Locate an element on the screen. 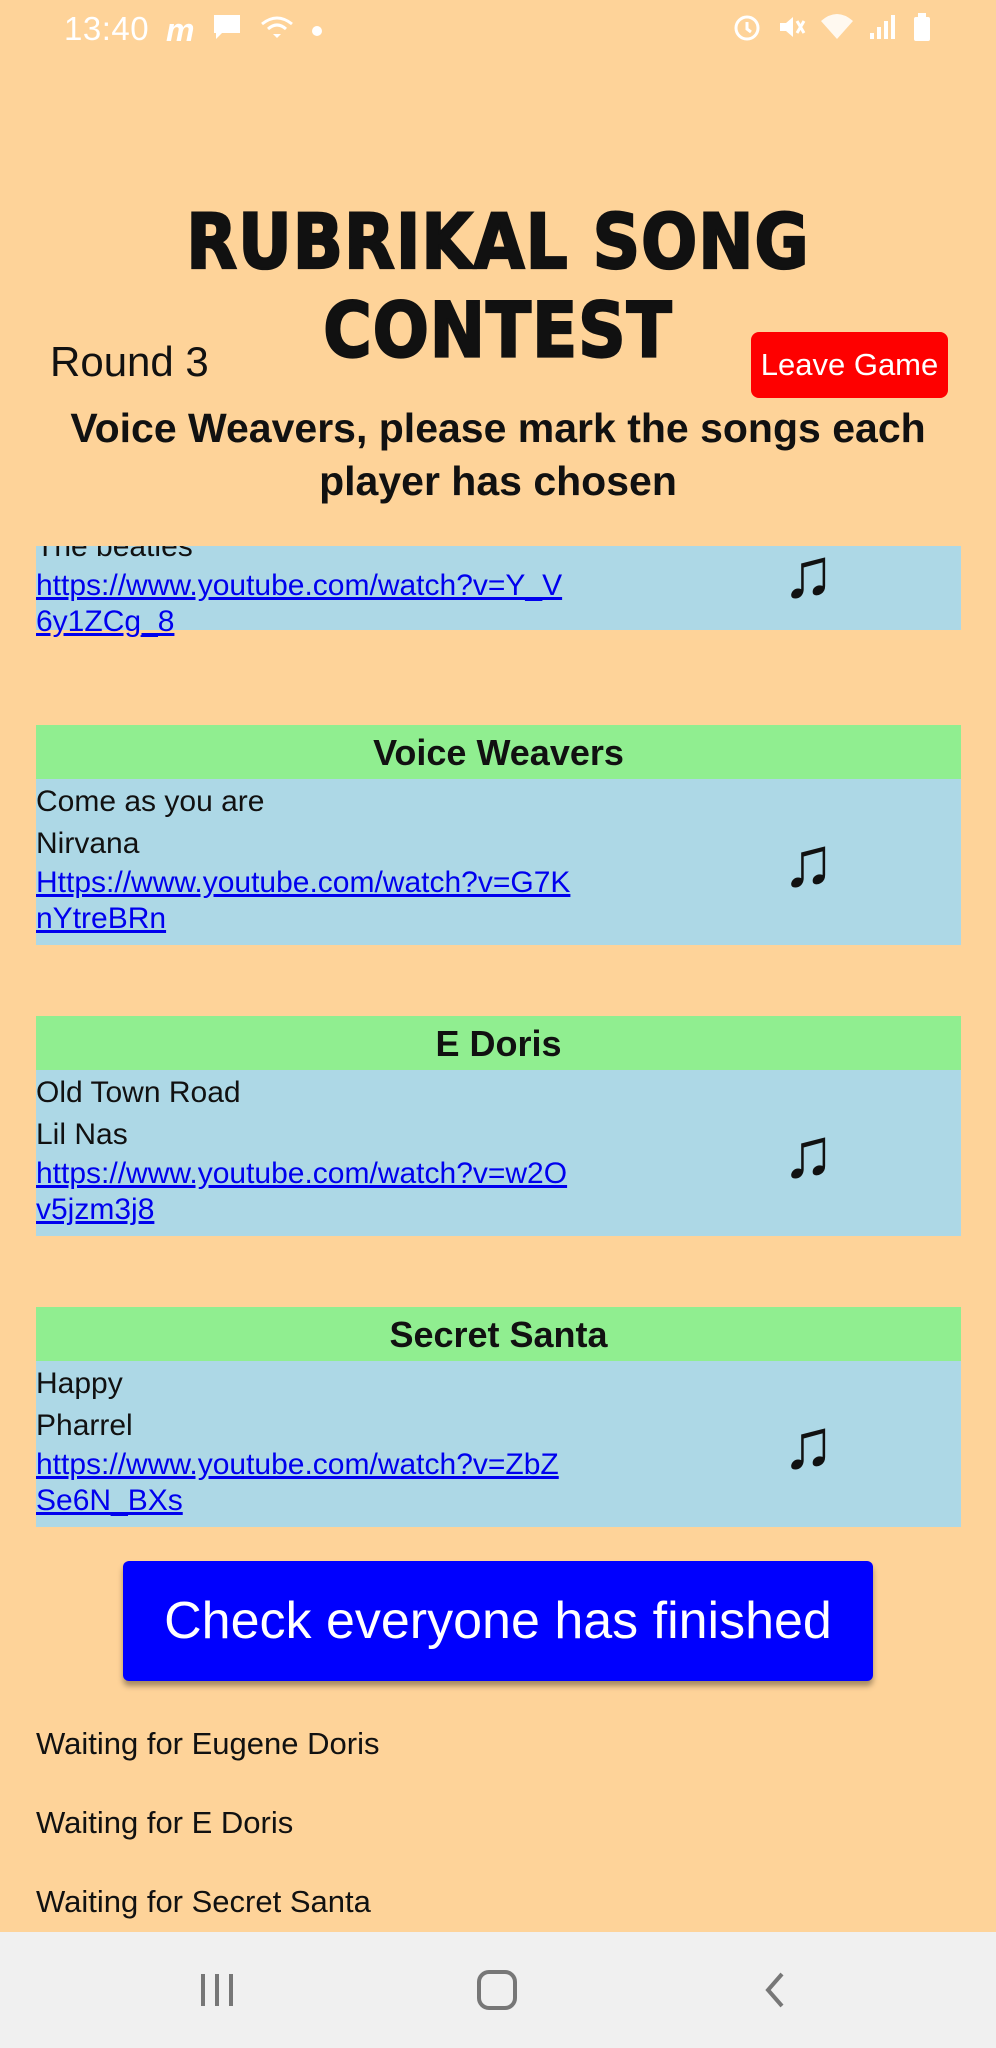 This screenshot has height=2048, width=996. chat-bubble-icon is located at coordinates (227, 31).